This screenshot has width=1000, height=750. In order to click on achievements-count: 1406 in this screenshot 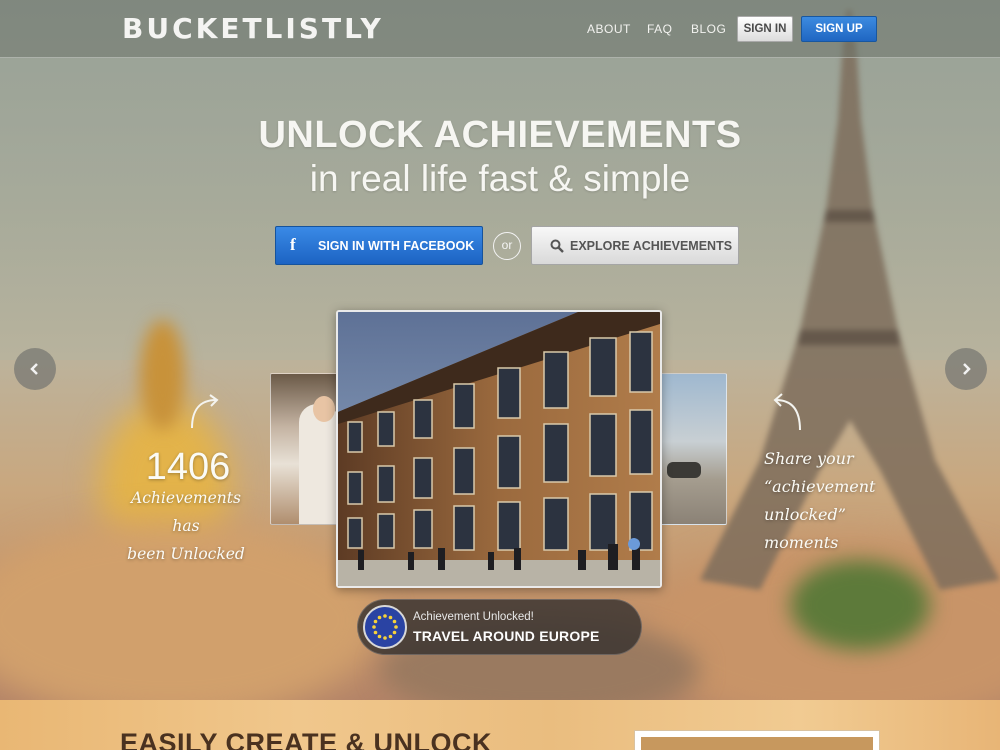, I will do `click(188, 467)`.